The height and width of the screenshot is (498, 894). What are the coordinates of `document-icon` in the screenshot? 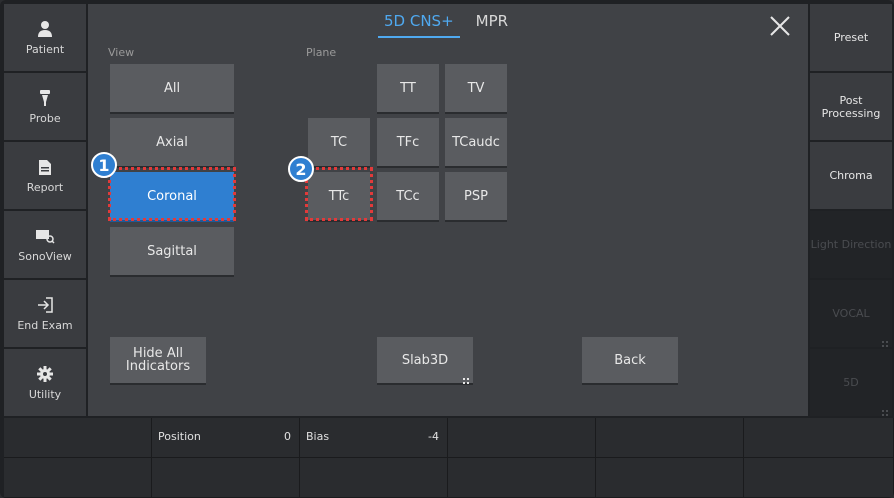 It's located at (45, 167).